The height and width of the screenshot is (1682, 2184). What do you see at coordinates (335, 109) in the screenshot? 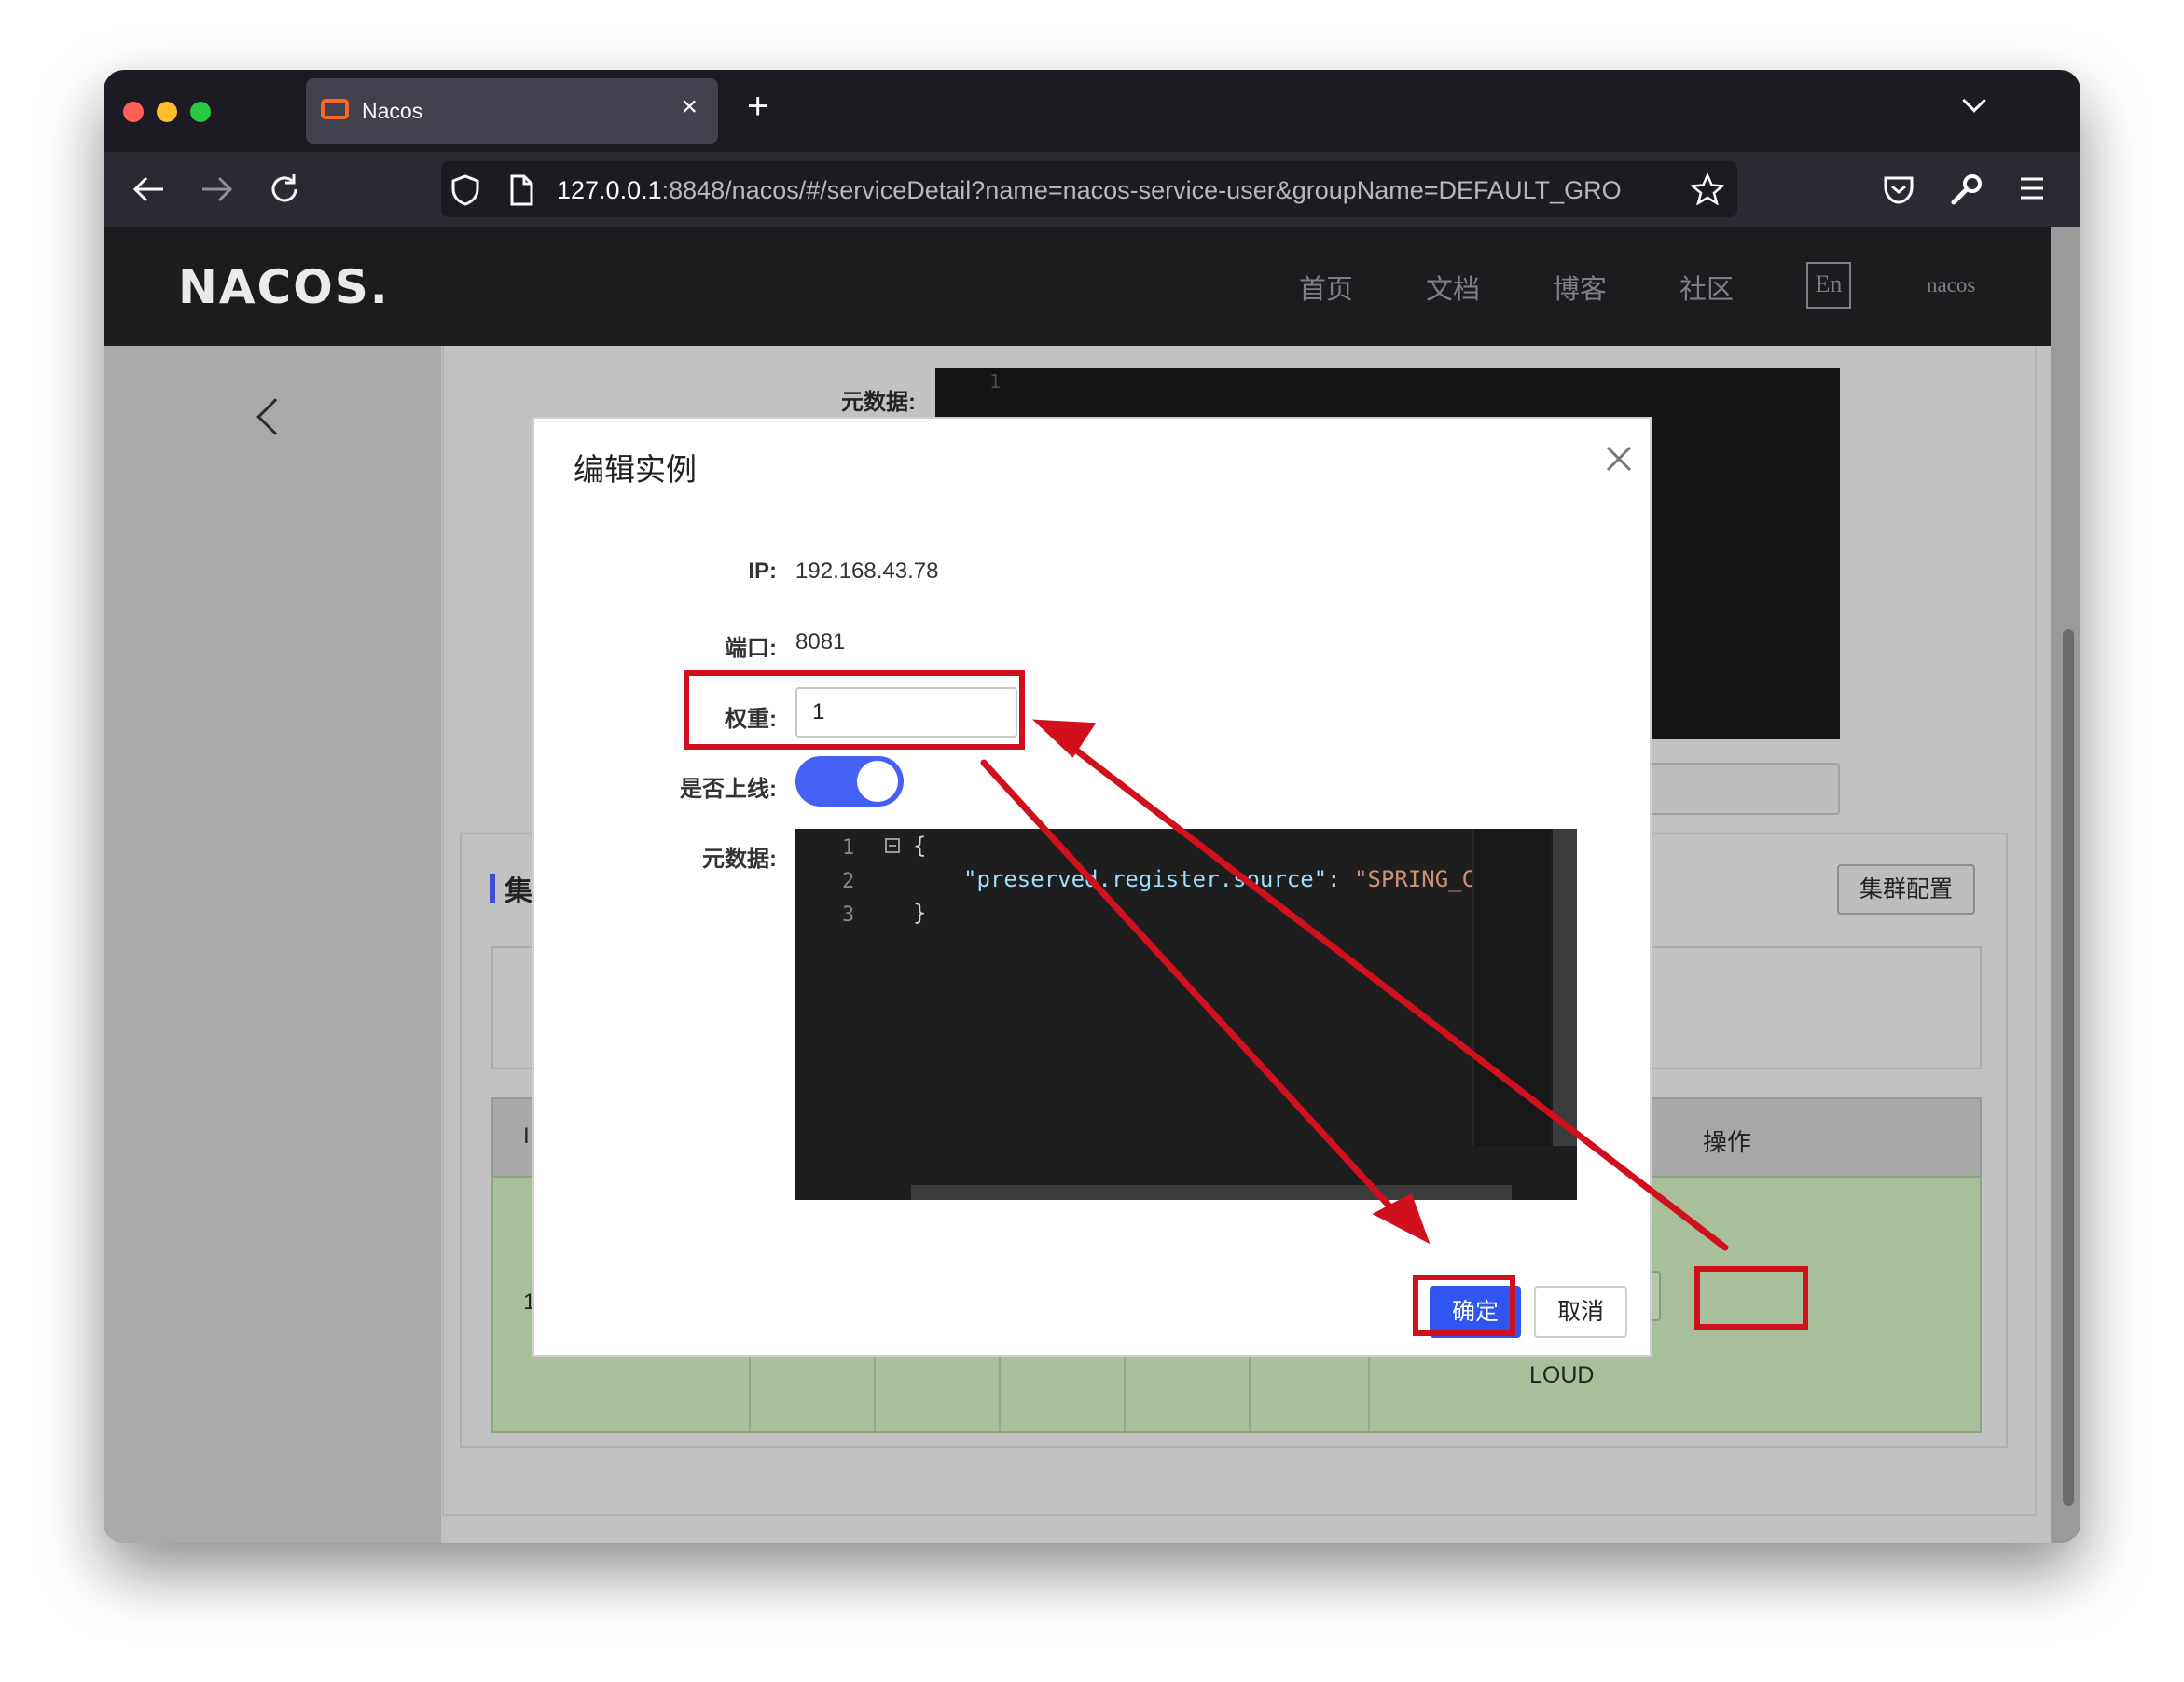
I see `nacos-favicon-icon` at bounding box center [335, 109].